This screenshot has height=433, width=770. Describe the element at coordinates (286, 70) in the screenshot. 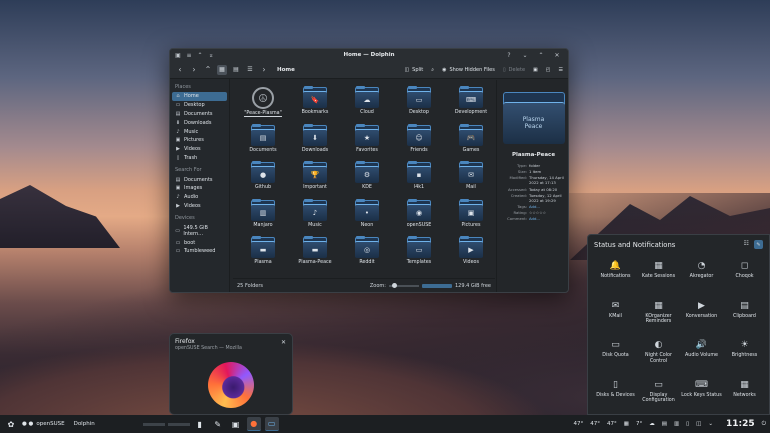

I see `breadcrumb: Home` at that location.